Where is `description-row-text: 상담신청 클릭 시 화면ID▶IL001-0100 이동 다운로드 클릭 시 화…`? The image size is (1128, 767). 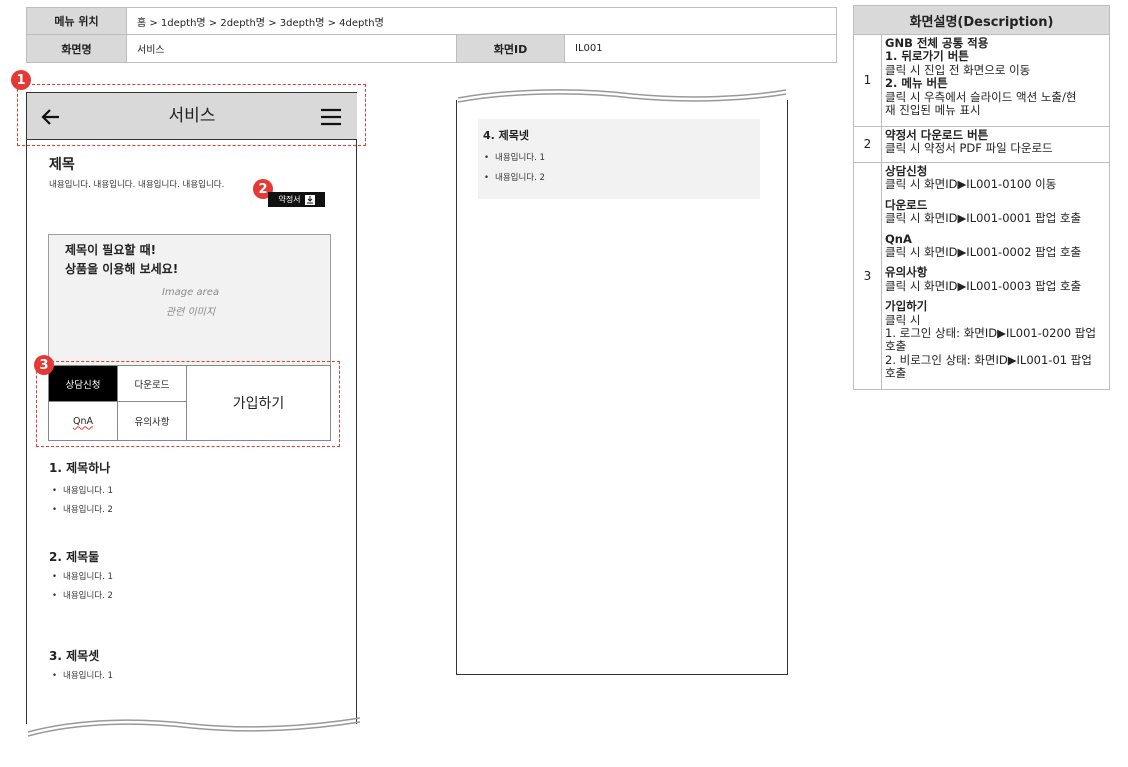
description-row-text: 상담신청 클릭 시 화면ID▶IL001-0100 이동 다운로드 클릭 시 화… is located at coordinates (995, 272).